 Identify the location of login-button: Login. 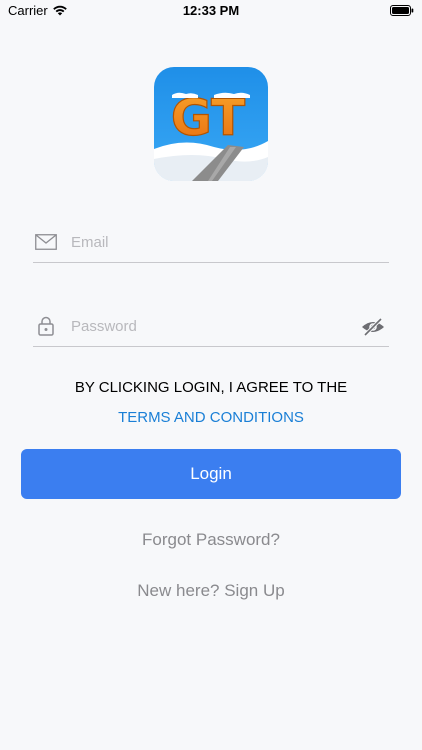
(211, 474).